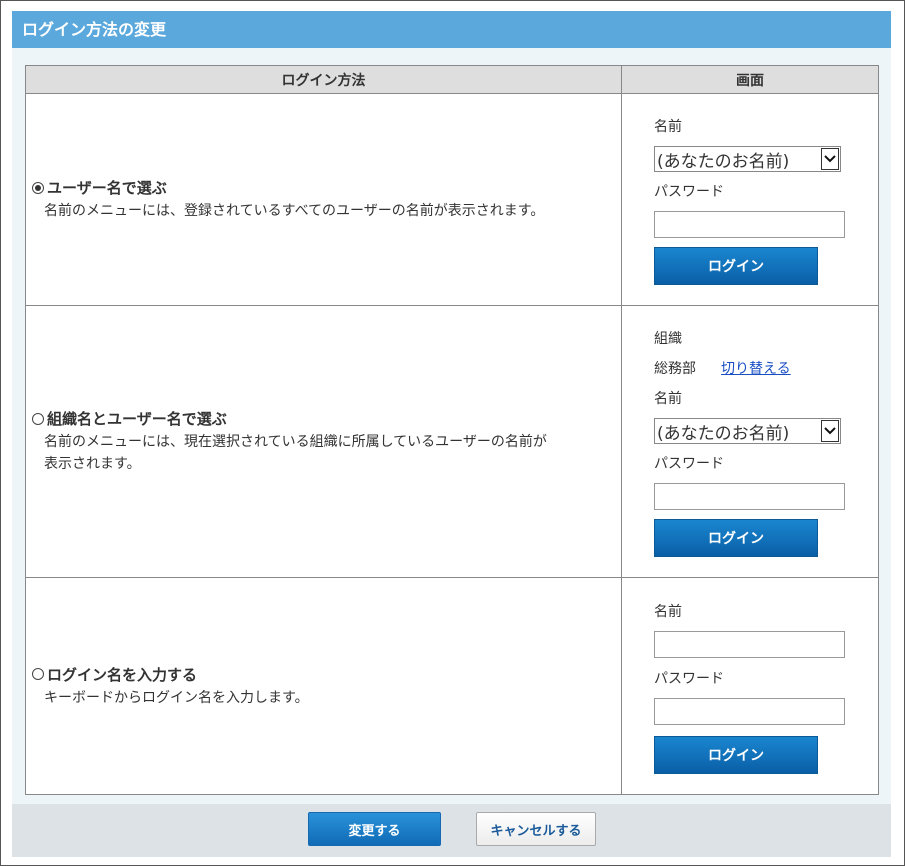  What do you see at coordinates (322, 674) in the screenshot?
I see `radio-option-loginname: ログイン名を入力する` at bounding box center [322, 674].